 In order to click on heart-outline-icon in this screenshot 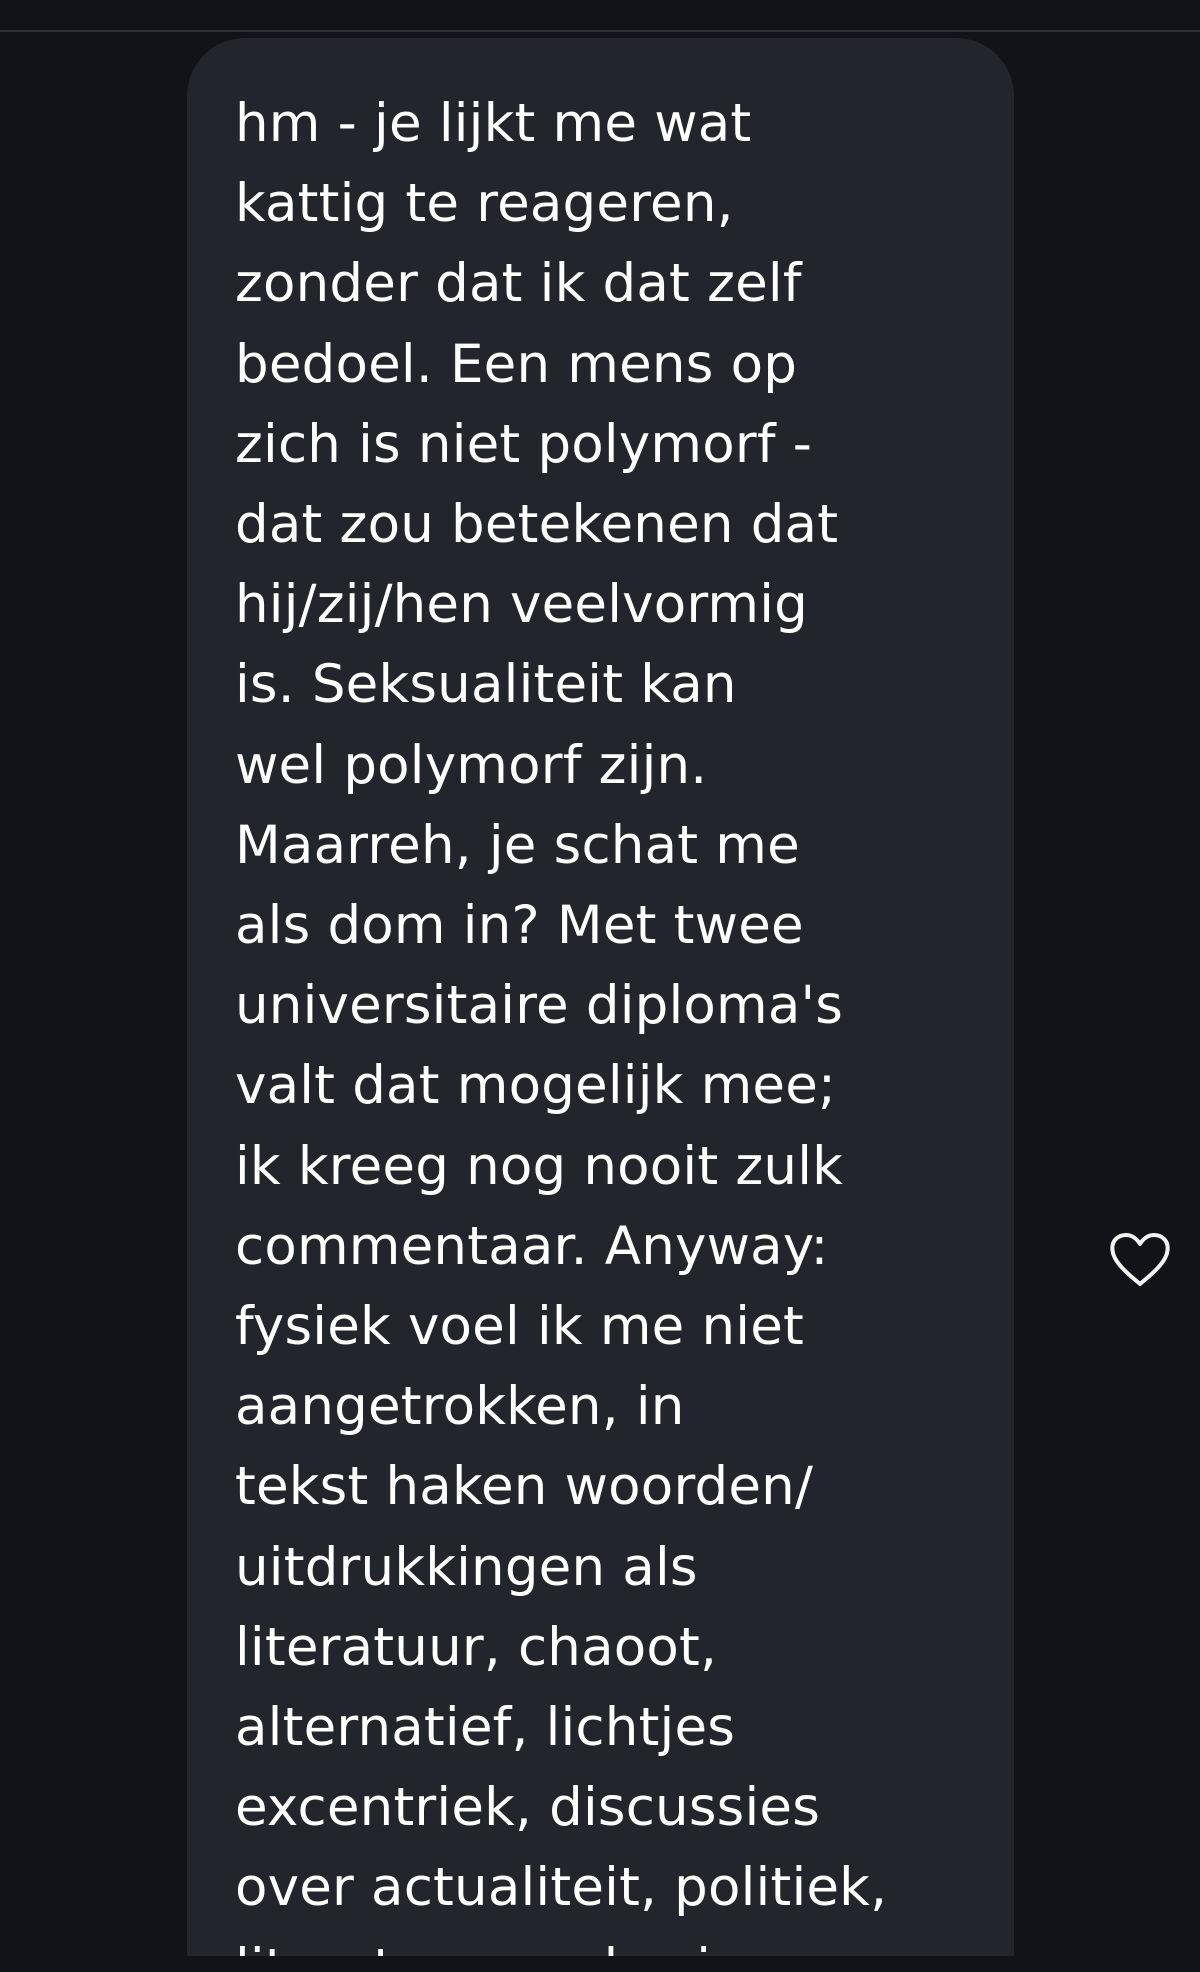, I will do `click(1140, 1259)`.